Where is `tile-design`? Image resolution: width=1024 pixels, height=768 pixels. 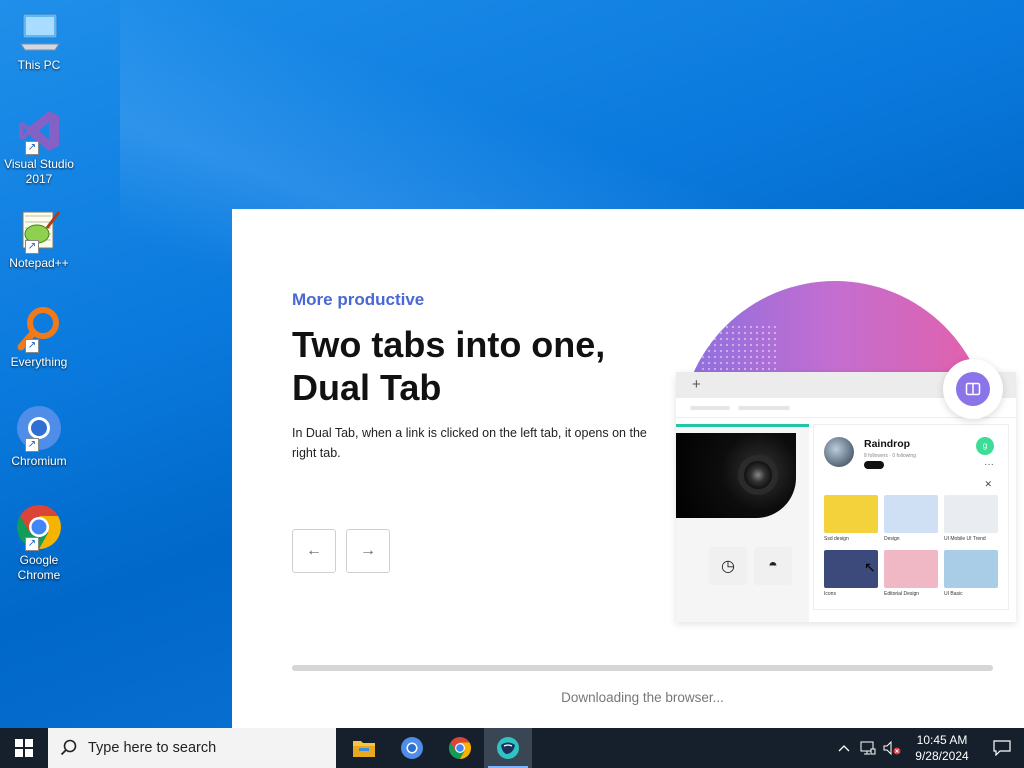
tile-design is located at coordinates (911, 514).